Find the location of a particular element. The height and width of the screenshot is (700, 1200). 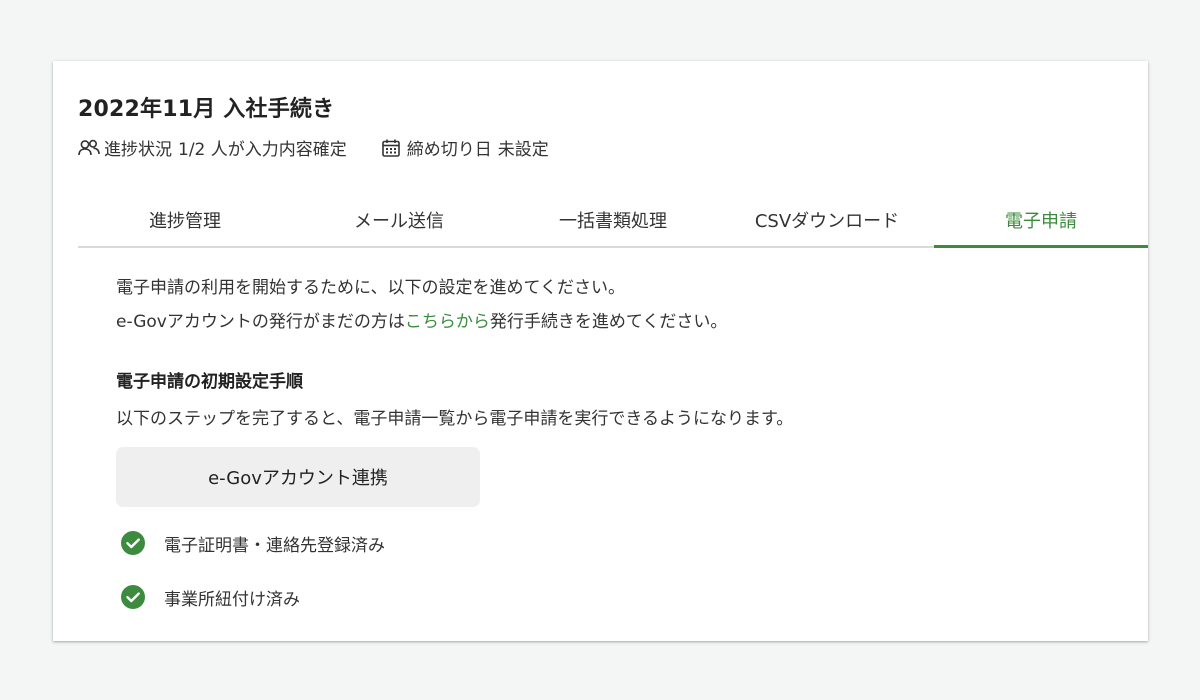

tab-csv-download: CSVダウンロード is located at coordinates (827, 225).